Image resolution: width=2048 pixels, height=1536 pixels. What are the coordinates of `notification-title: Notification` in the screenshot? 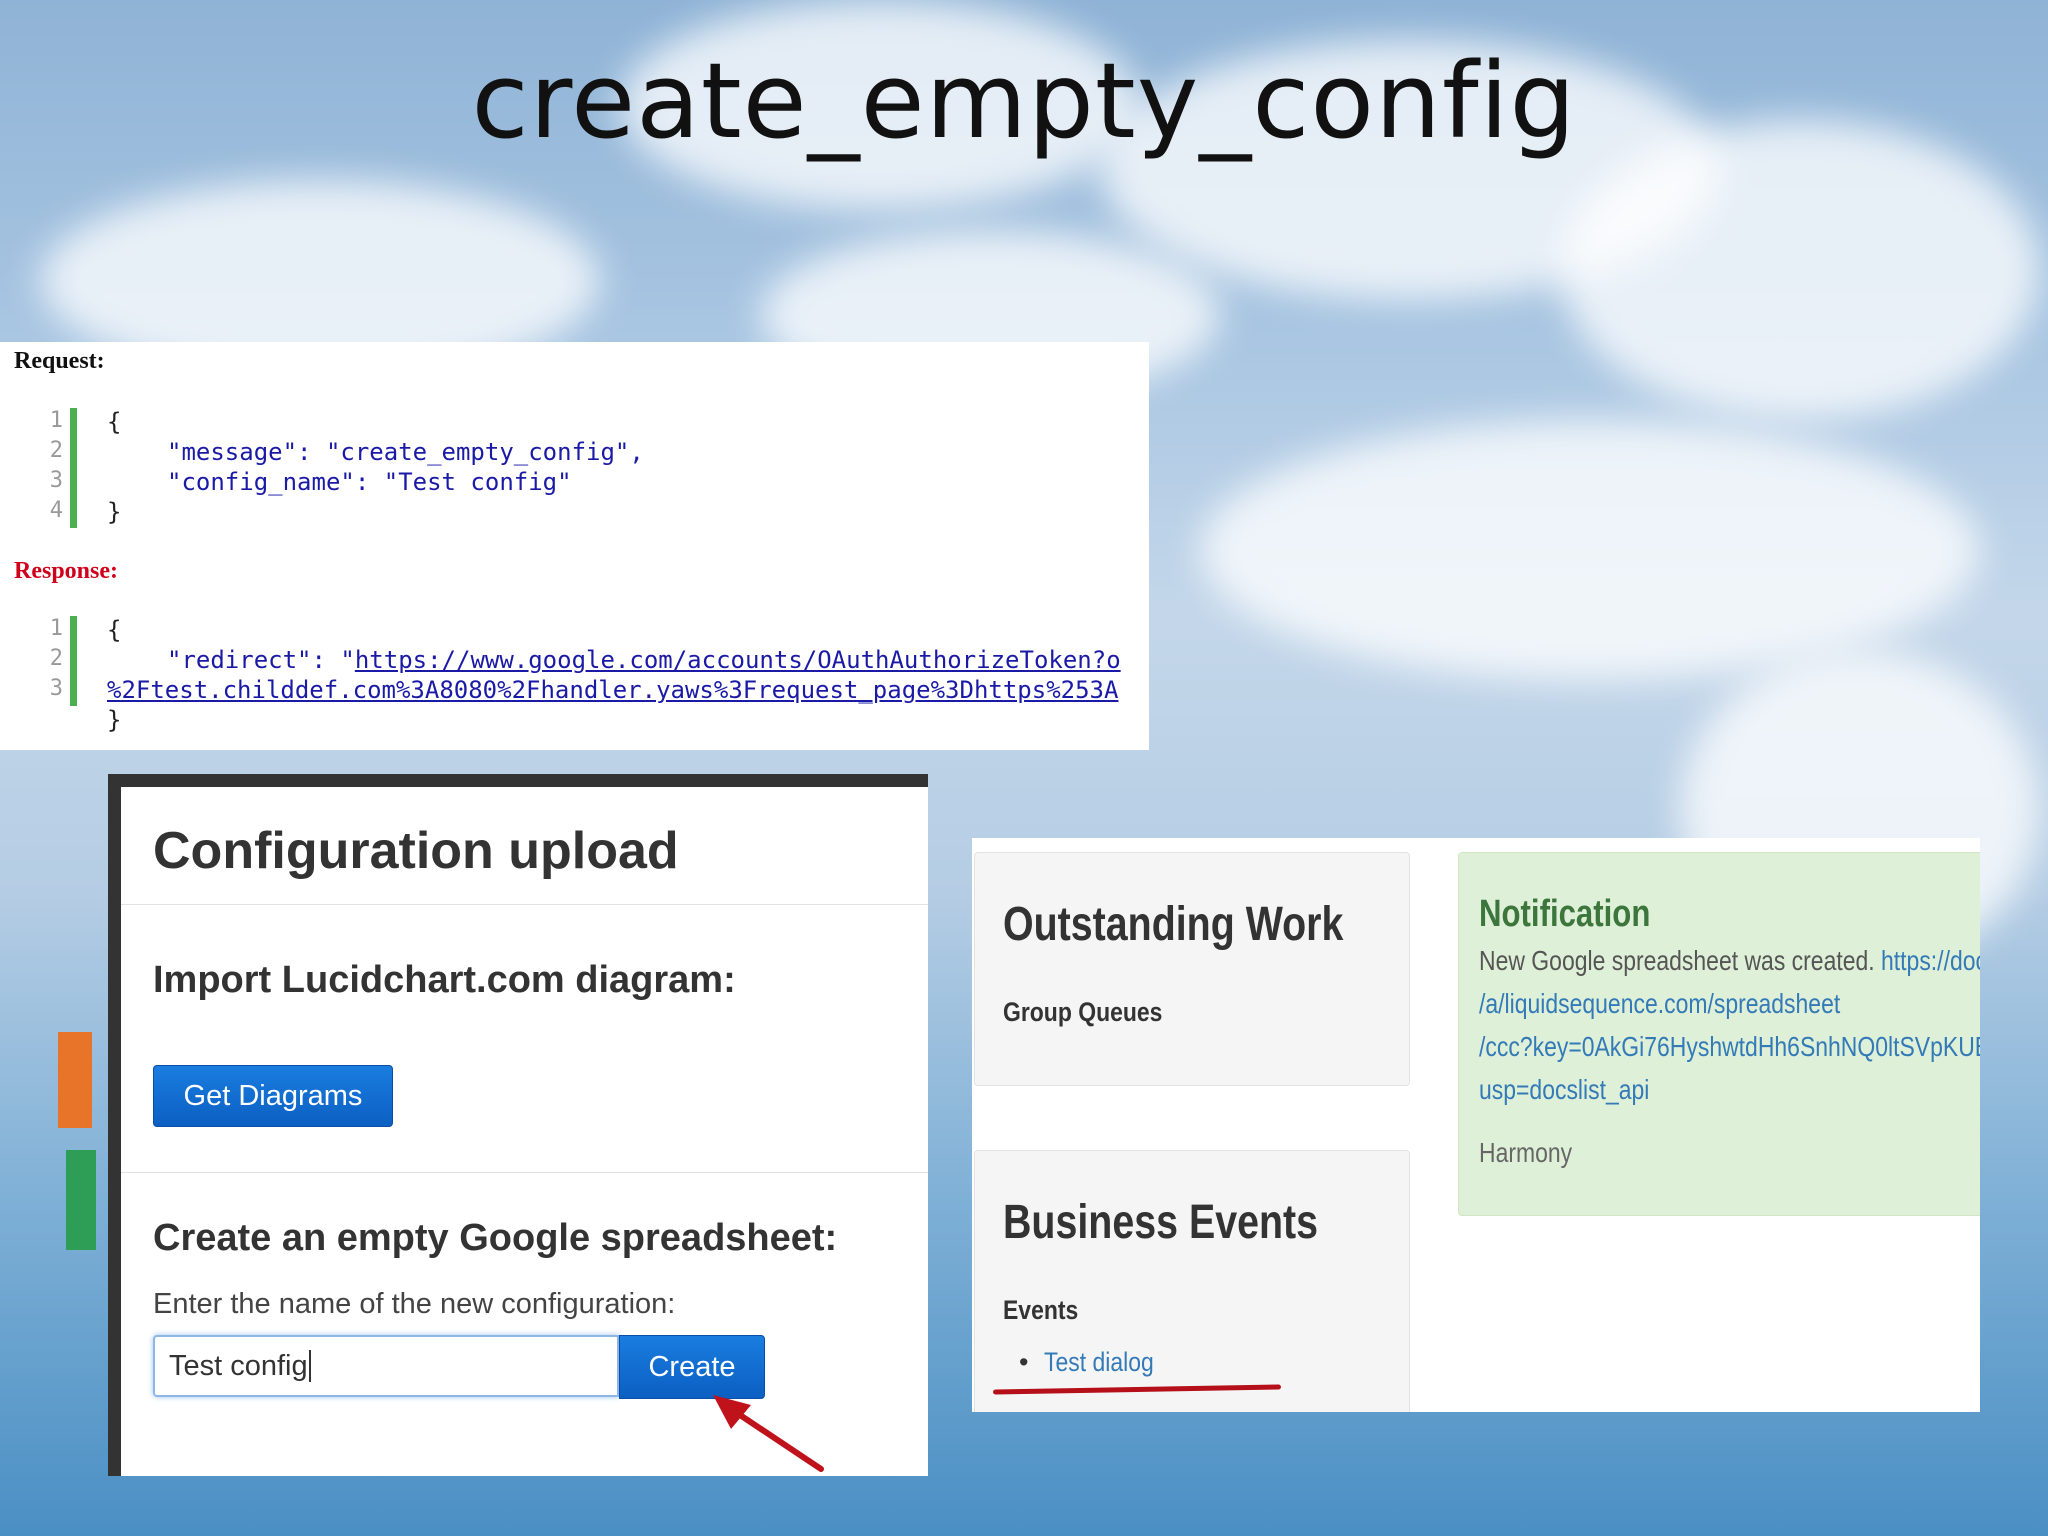 It's located at (1565, 914).